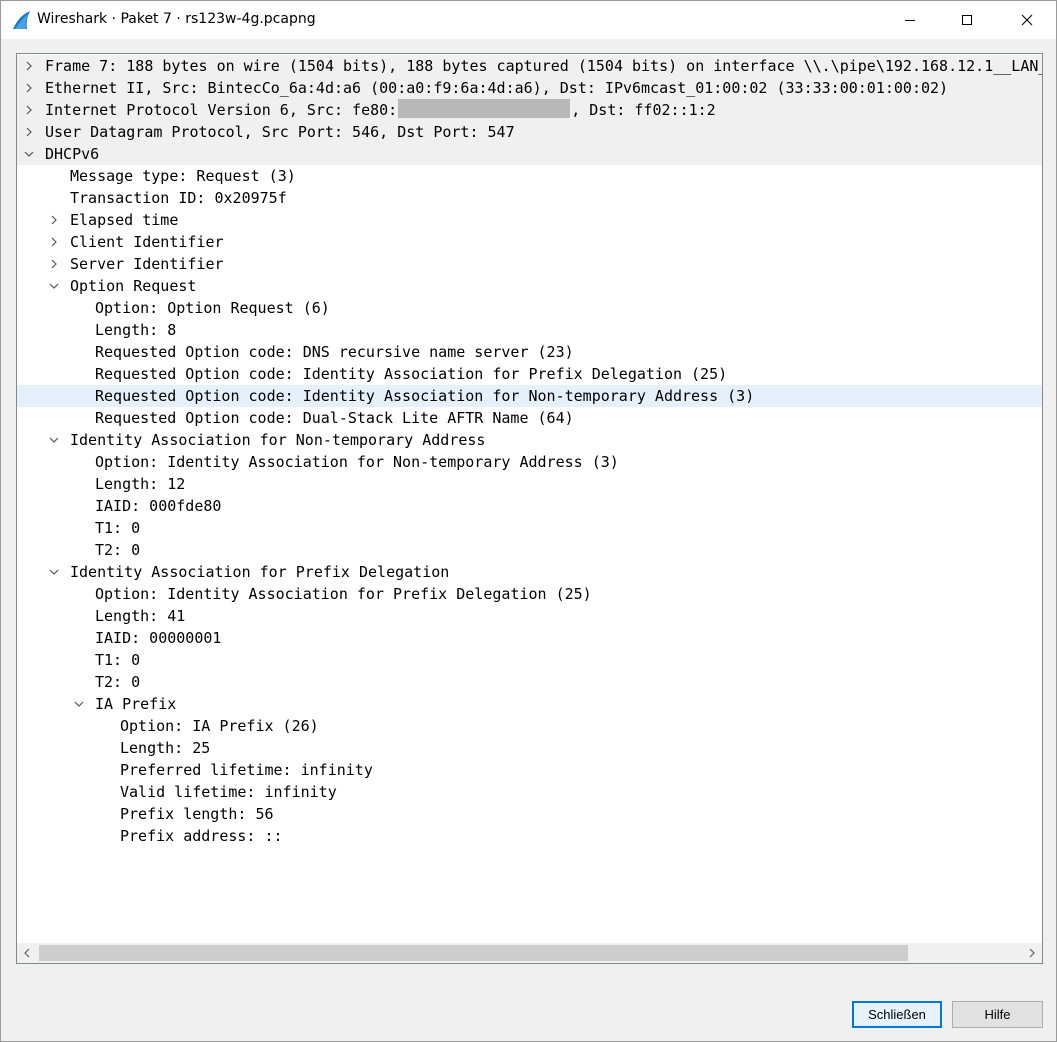 The width and height of the screenshot is (1057, 1042). Describe the element at coordinates (967, 20) in the screenshot. I see `maximize-button` at that location.